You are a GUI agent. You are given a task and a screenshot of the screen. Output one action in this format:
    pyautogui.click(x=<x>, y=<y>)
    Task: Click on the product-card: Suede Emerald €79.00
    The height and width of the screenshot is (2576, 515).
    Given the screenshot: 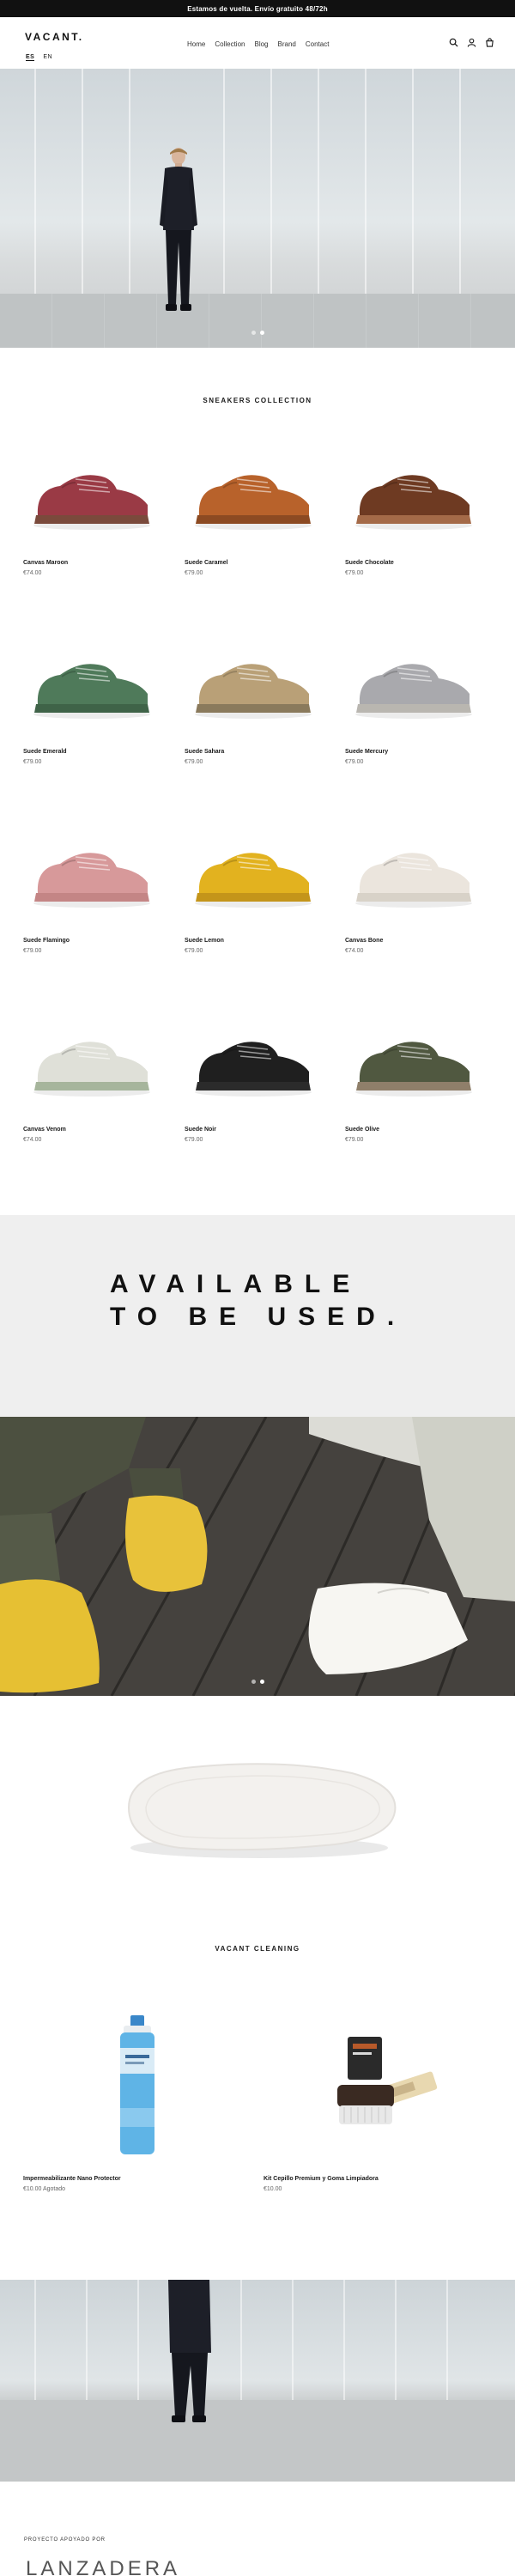 What is the action you would take?
    pyautogui.click(x=92, y=700)
    